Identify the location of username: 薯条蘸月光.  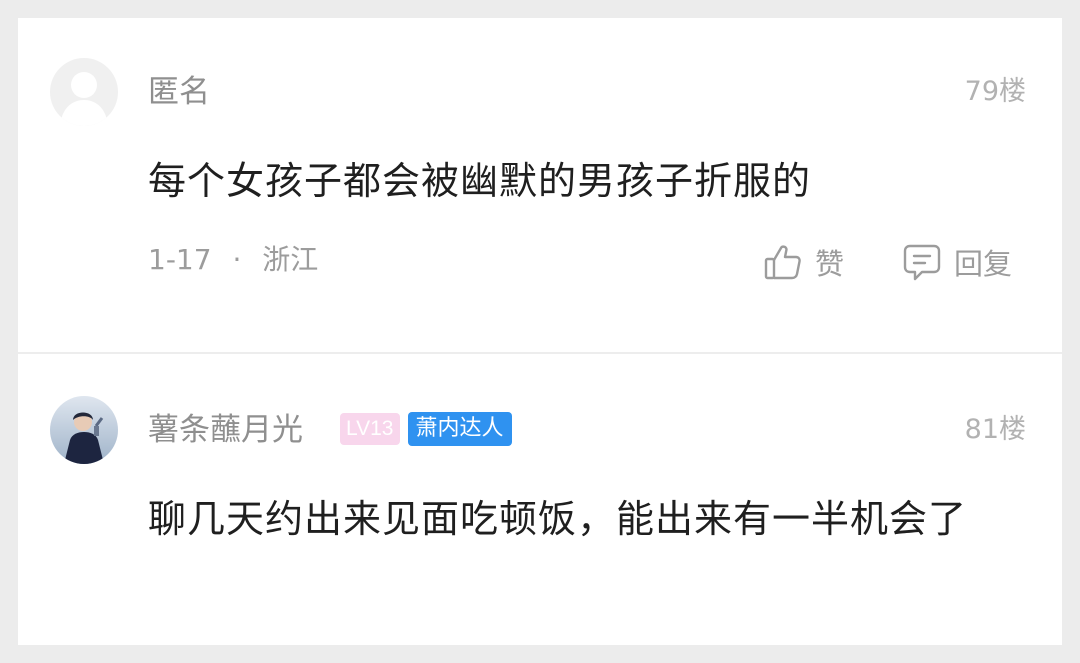
(225, 430).